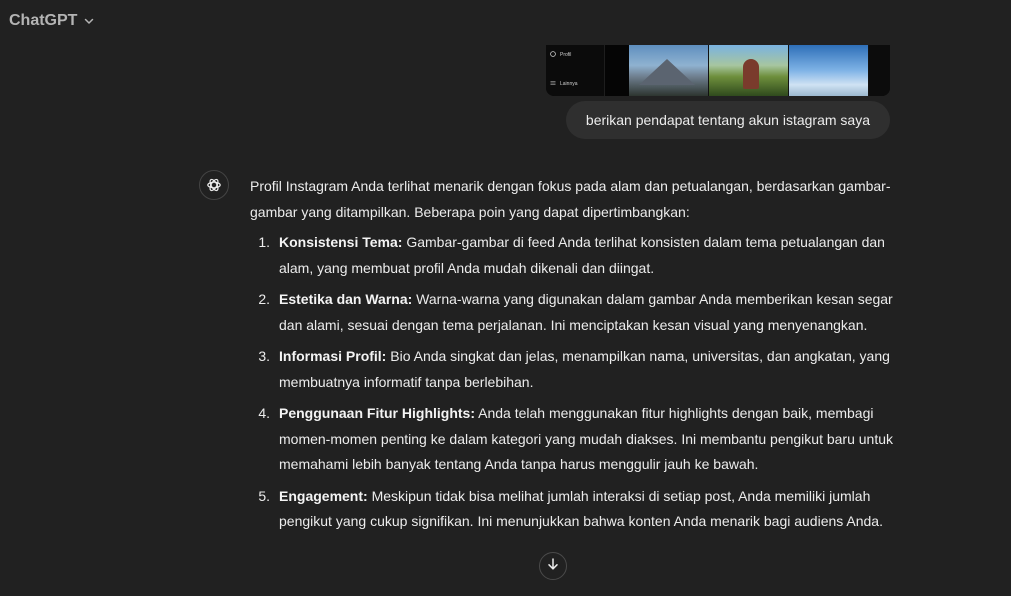 This screenshot has height=596, width=1011. Describe the element at coordinates (341, 242) in the screenshot. I see `point-title: Konsistensi Tema:` at that location.